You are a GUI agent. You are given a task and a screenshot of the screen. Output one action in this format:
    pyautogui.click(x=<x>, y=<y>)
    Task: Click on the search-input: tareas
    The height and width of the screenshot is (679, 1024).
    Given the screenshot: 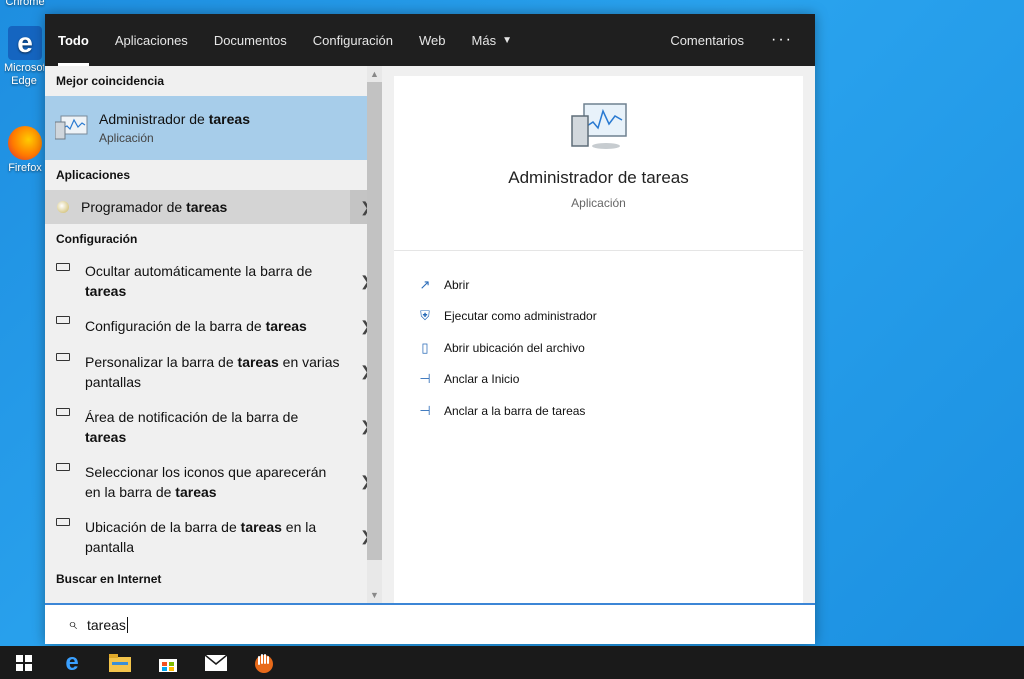 What is the action you would take?
    pyautogui.click(x=107, y=624)
    